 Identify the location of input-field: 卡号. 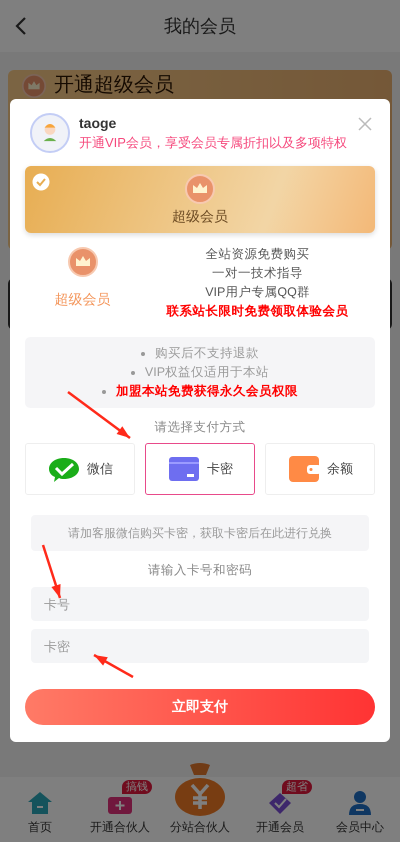
(200, 604).